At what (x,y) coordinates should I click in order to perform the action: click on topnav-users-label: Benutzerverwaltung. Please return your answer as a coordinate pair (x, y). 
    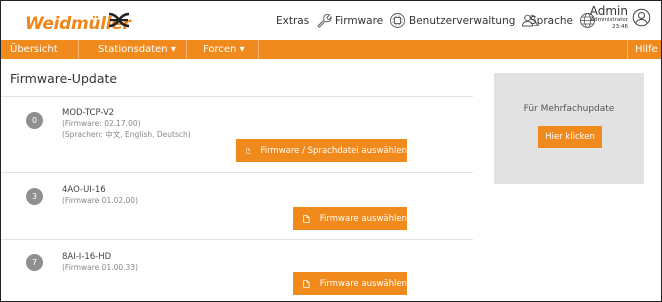
    Looking at the image, I should click on (462, 20).